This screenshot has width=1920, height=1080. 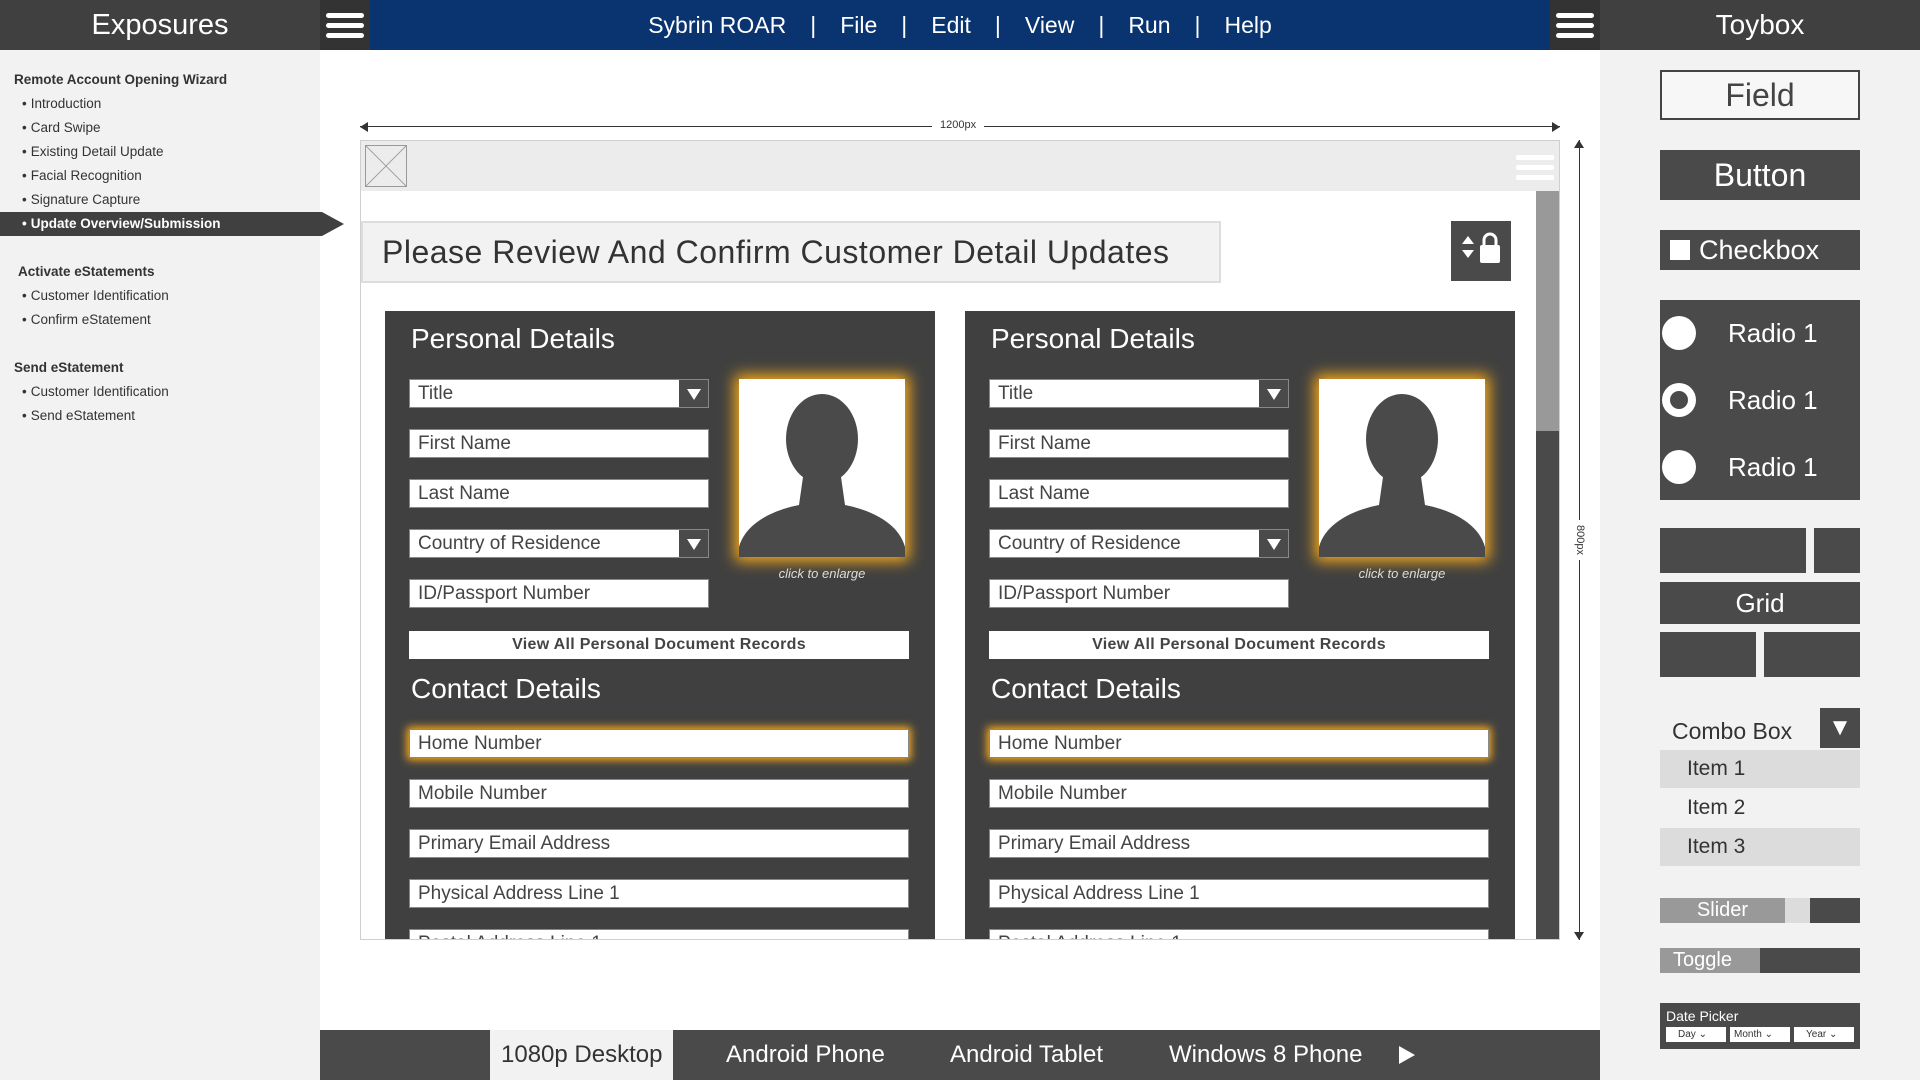 I want to click on toybox-button-widget: Button, so click(x=1760, y=175).